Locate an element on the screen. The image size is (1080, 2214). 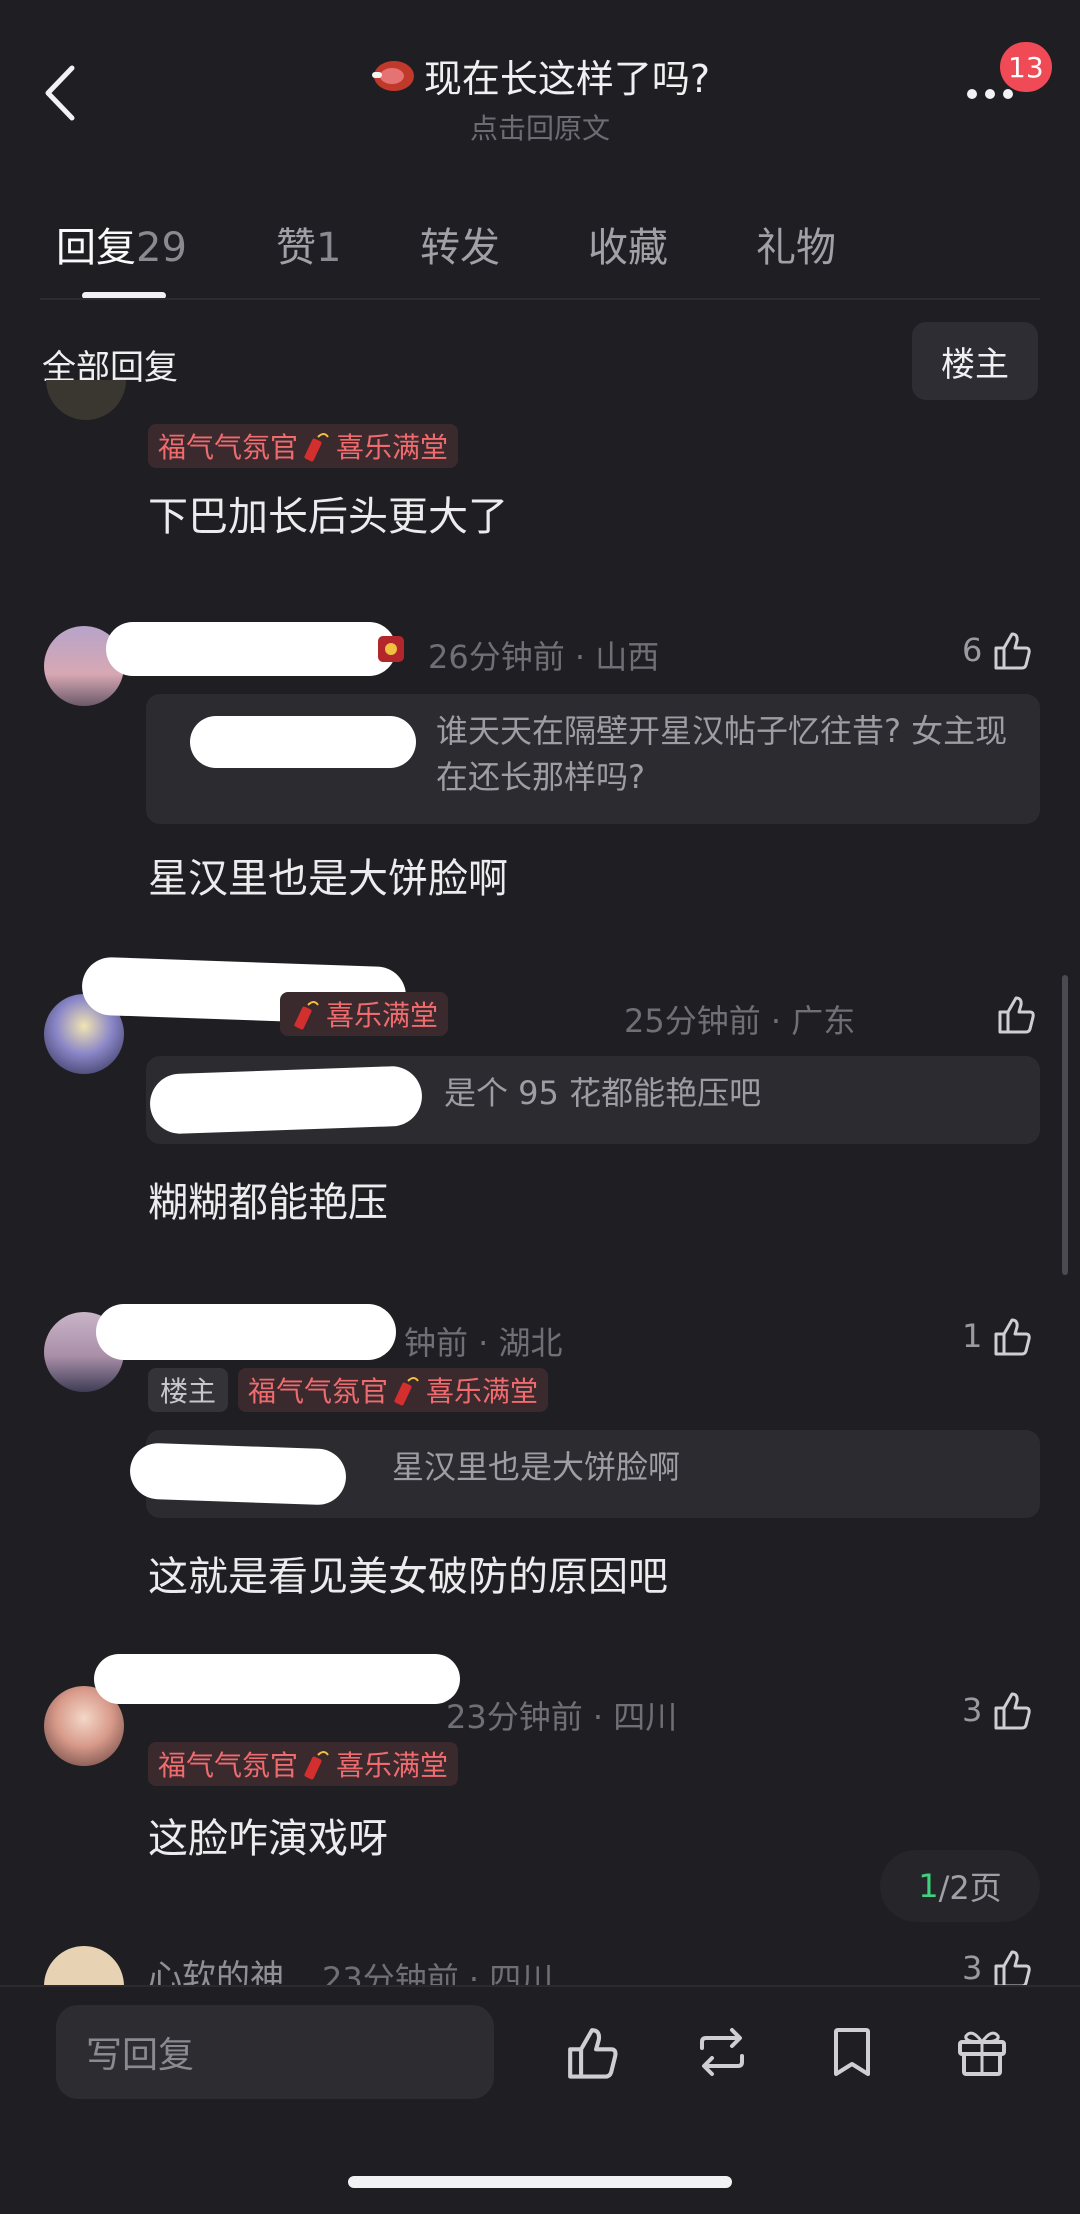
user-tags: 楼主 福气气氛官 喜乐满堂 is located at coordinates (348, 1390).